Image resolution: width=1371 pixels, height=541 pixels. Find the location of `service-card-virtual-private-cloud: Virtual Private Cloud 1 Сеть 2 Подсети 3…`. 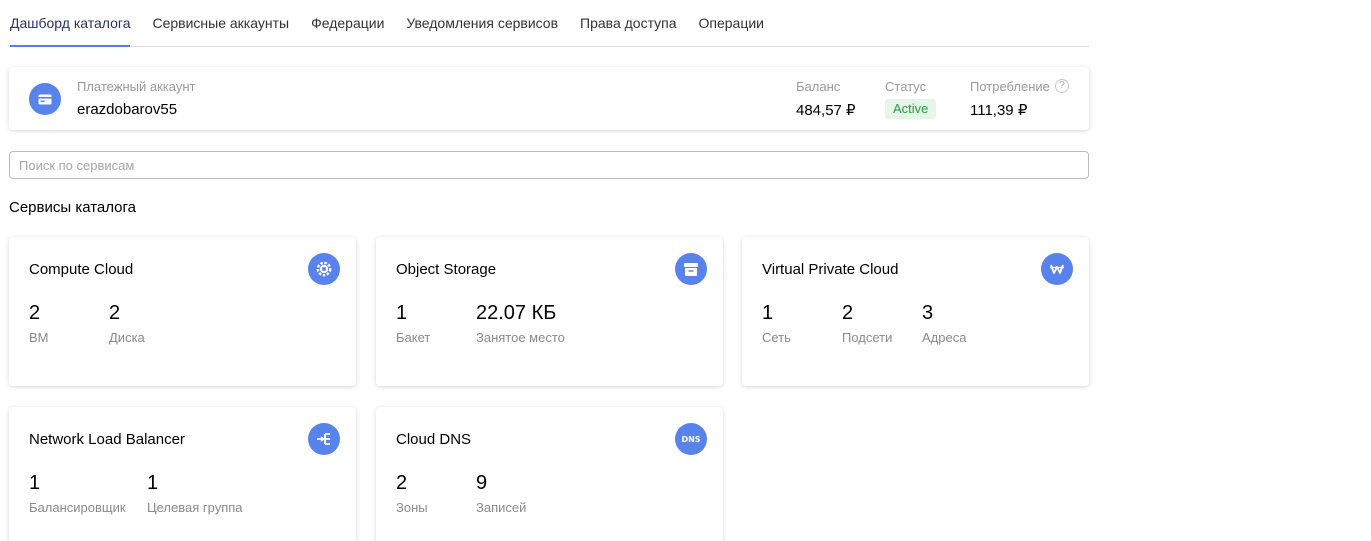

service-card-virtual-private-cloud: Virtual Private Cloud 1 Сеть 2 Подсети 3… is located at coordinates (915, 311).